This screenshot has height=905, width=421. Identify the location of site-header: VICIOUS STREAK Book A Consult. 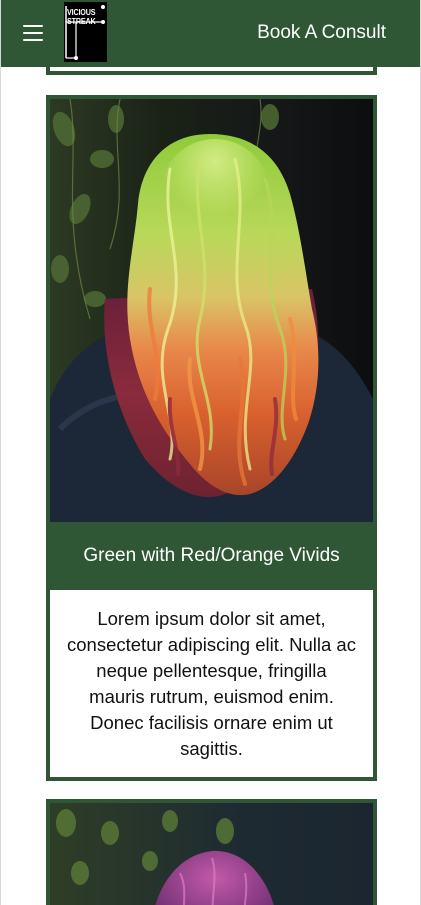
(210, 33).